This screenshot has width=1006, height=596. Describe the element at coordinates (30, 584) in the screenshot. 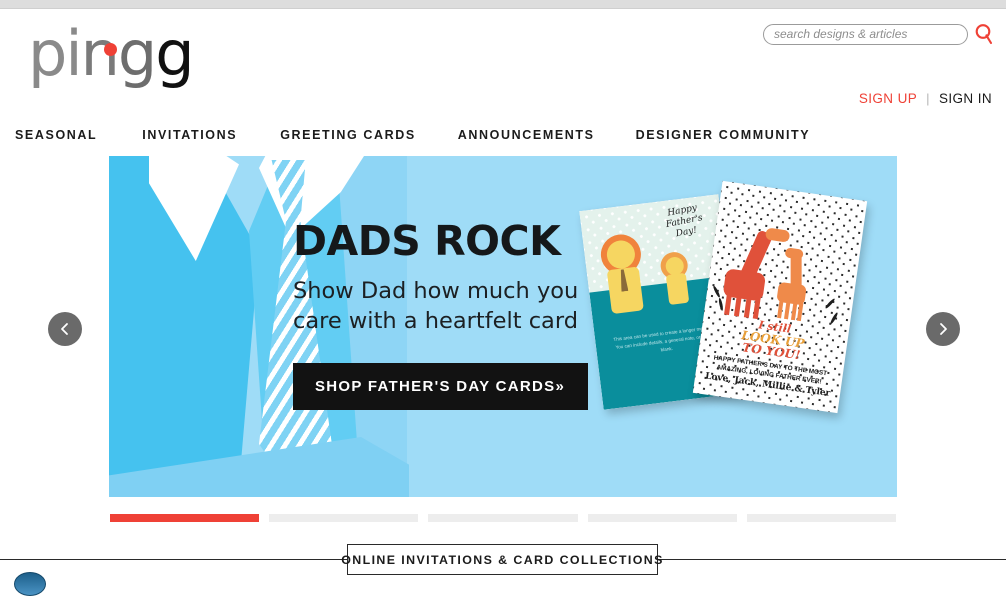

I see `bottom-left-badge-icon` at that location.